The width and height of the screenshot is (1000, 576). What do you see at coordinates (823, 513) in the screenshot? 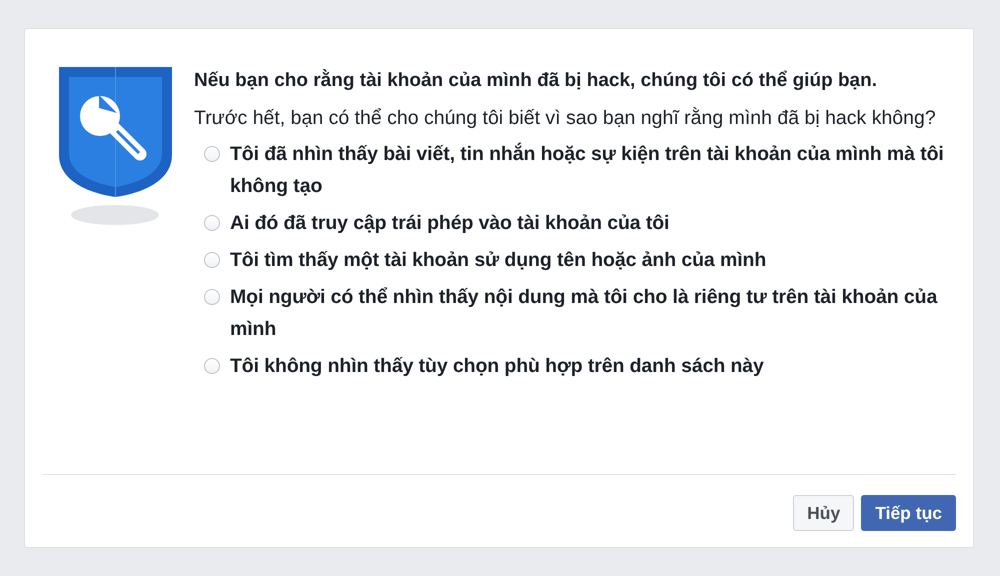
I see `cancel-button: Hủy` at bounding box center [823, 513].